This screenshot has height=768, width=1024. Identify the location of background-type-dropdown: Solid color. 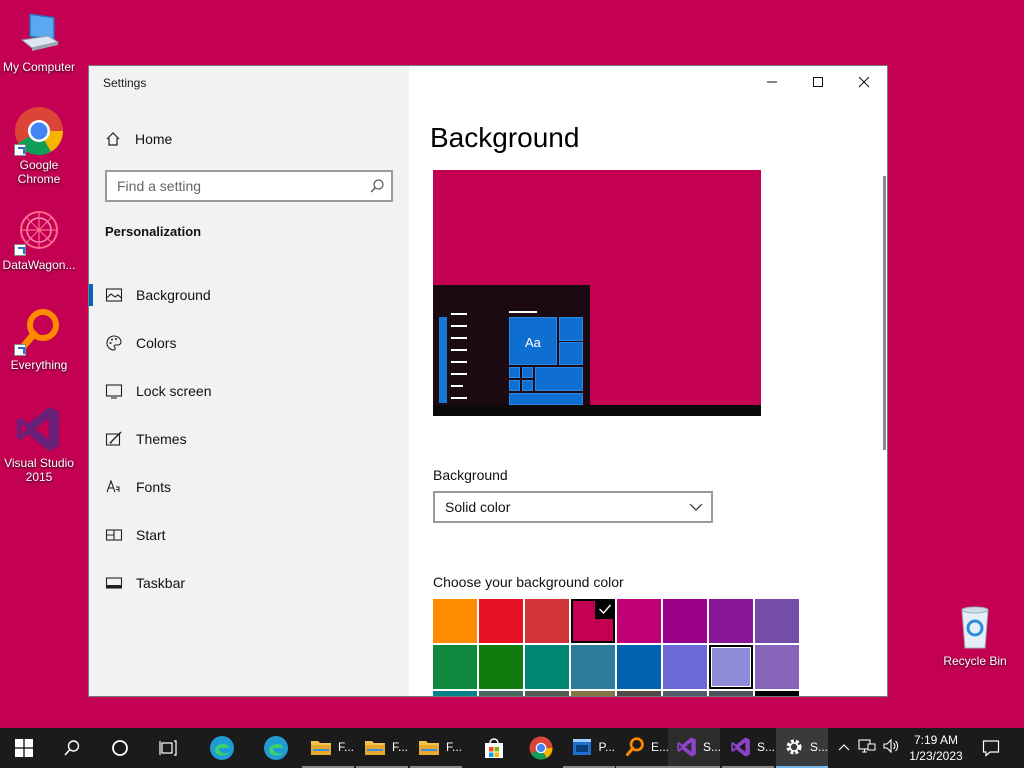
(573, 507).